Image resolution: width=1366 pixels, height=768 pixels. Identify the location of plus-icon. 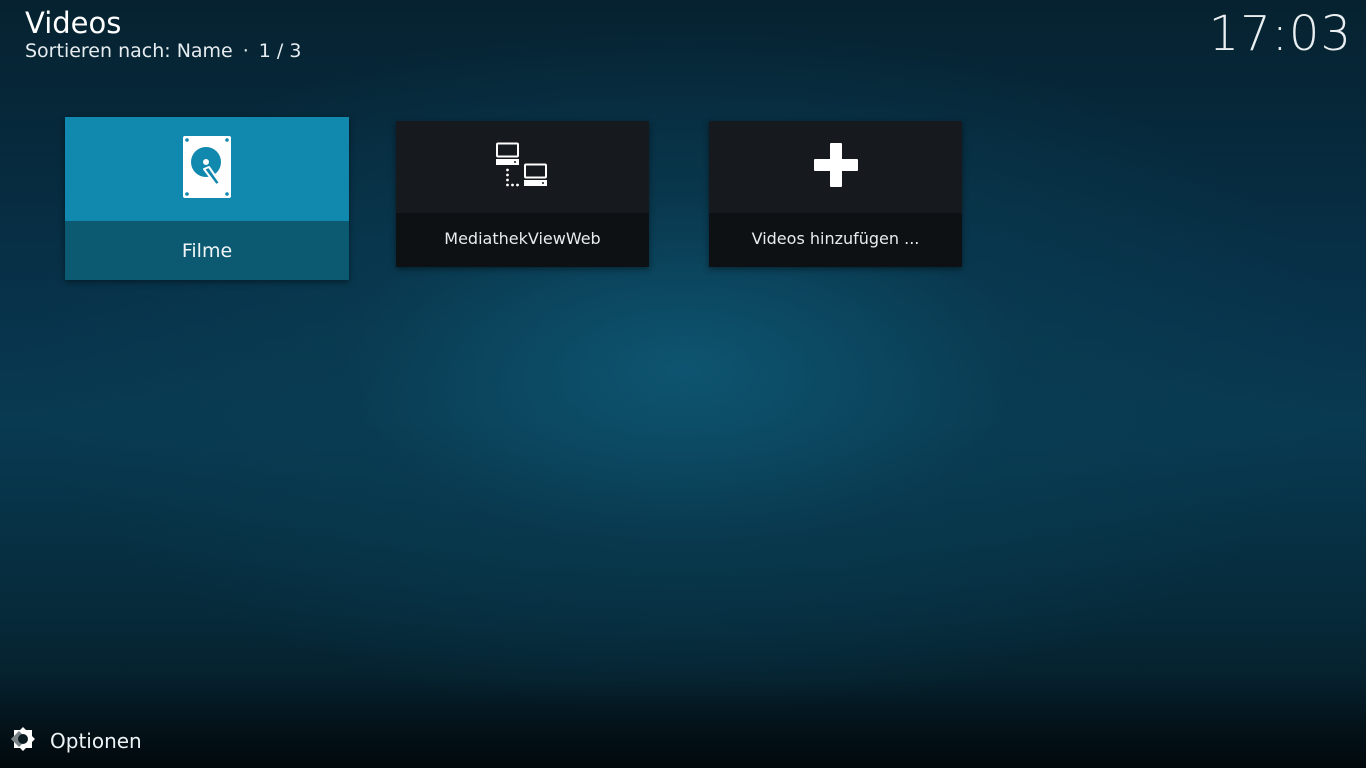
(836, 167).